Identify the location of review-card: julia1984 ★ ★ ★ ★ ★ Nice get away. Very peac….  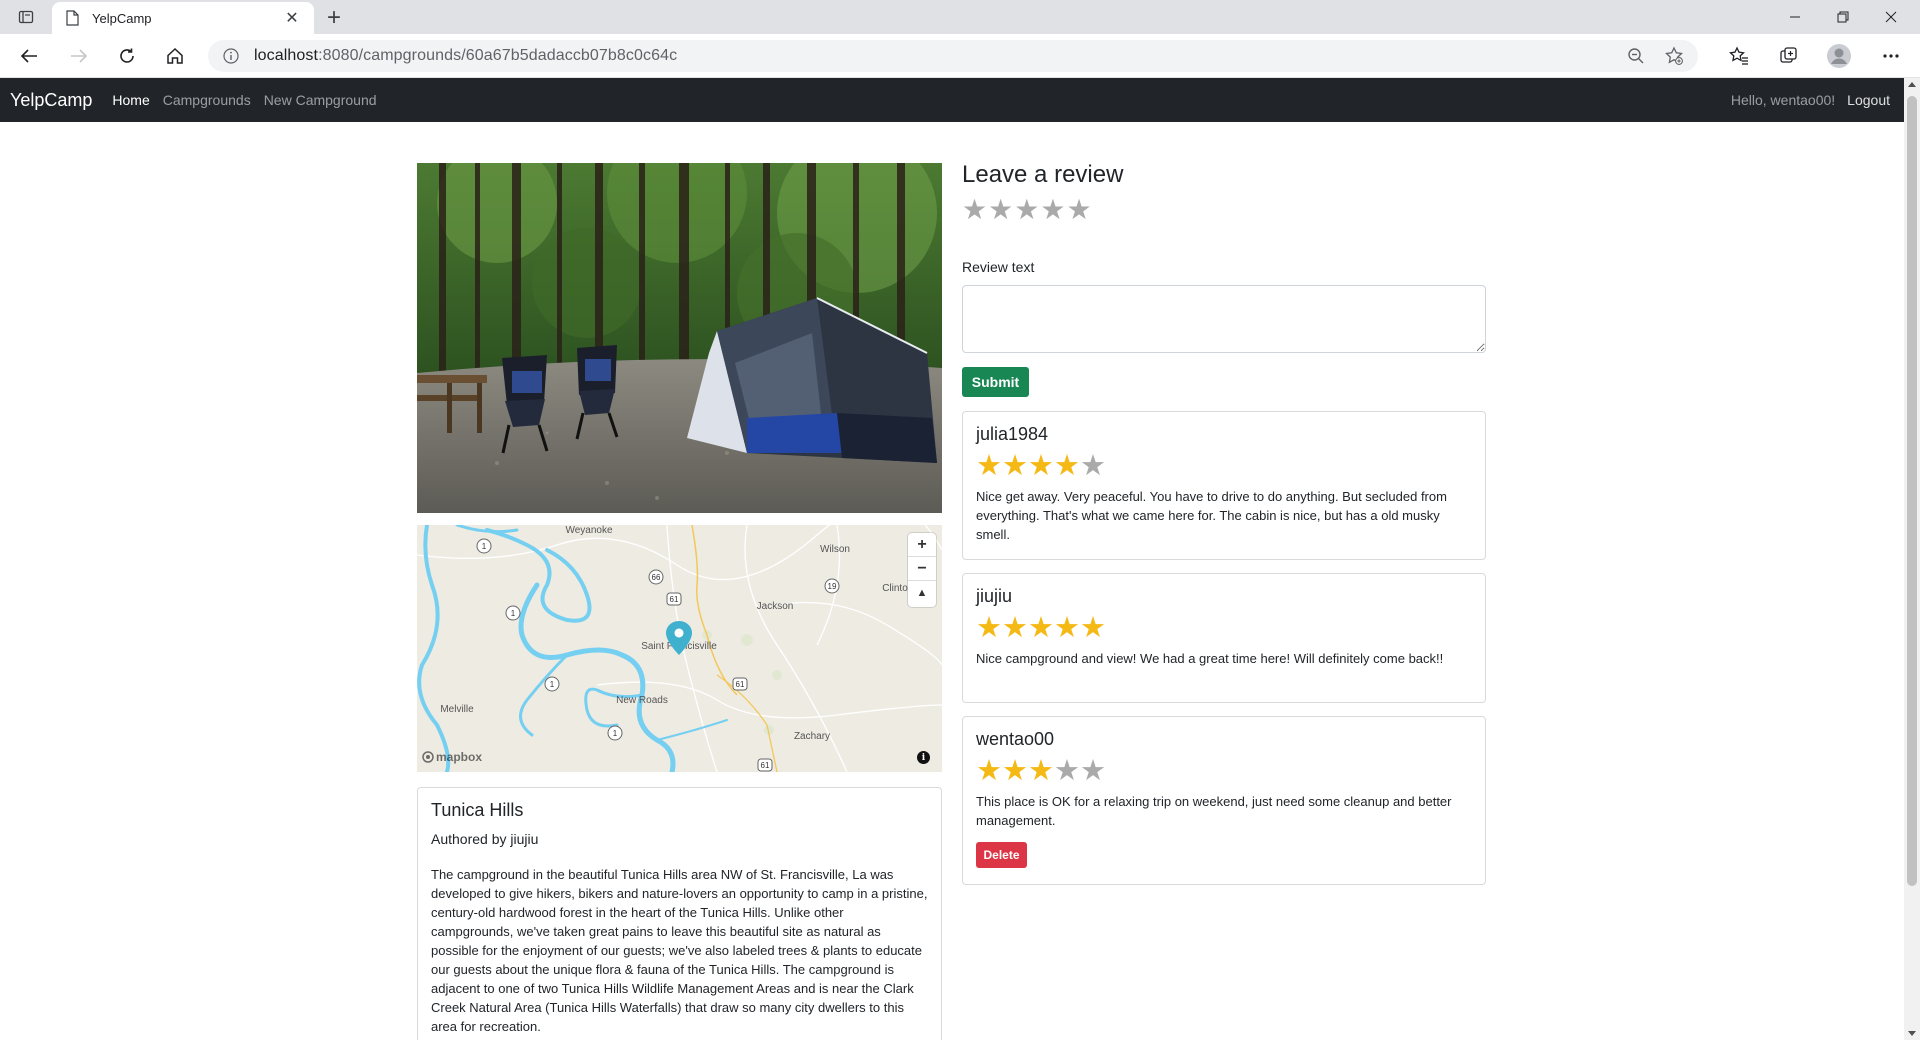
(1224, 485).